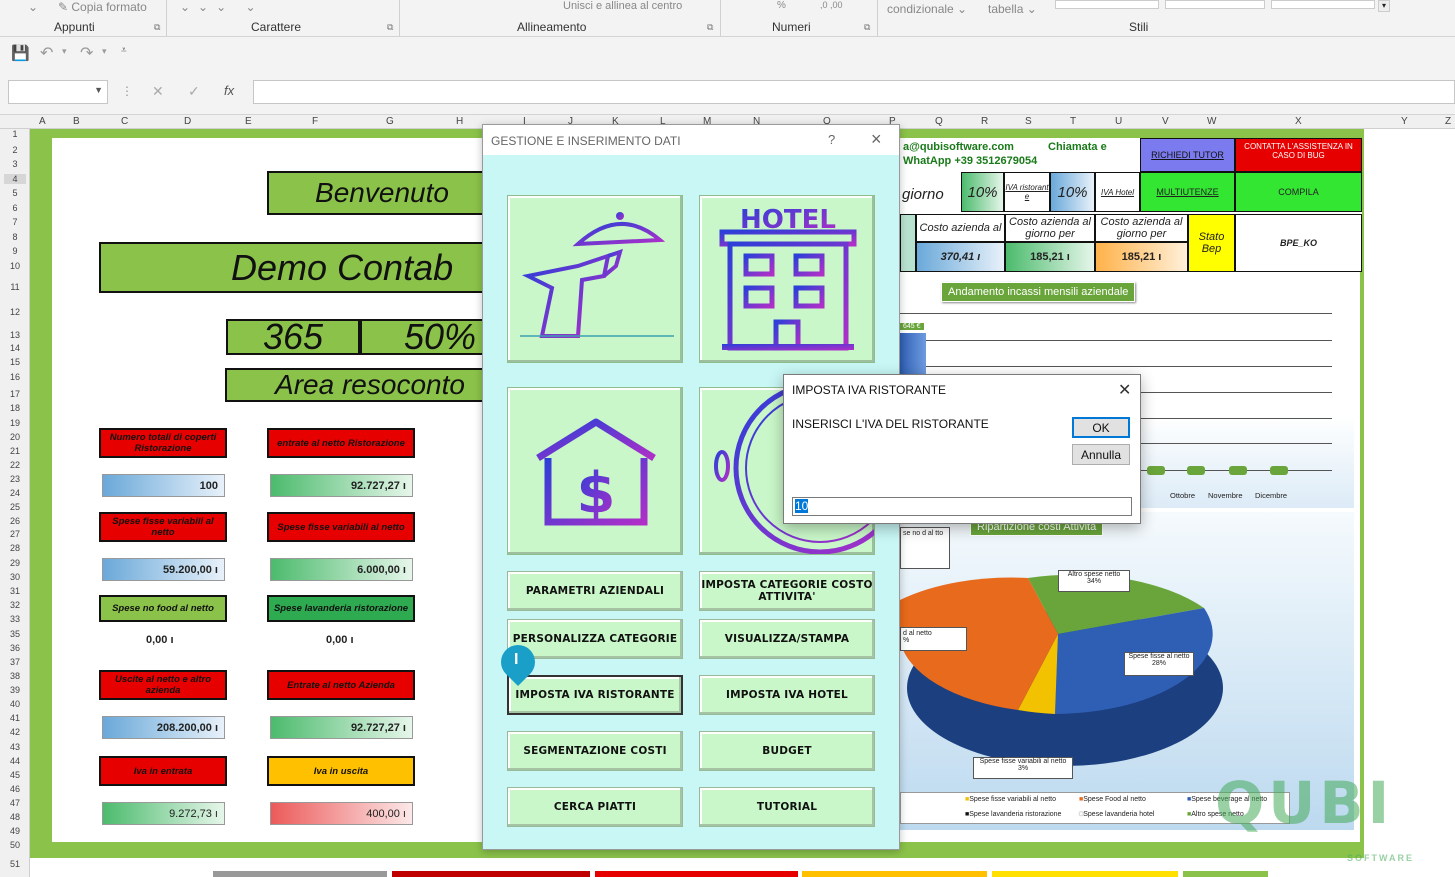  I want to click on row-header: 47, so click(15, 803).